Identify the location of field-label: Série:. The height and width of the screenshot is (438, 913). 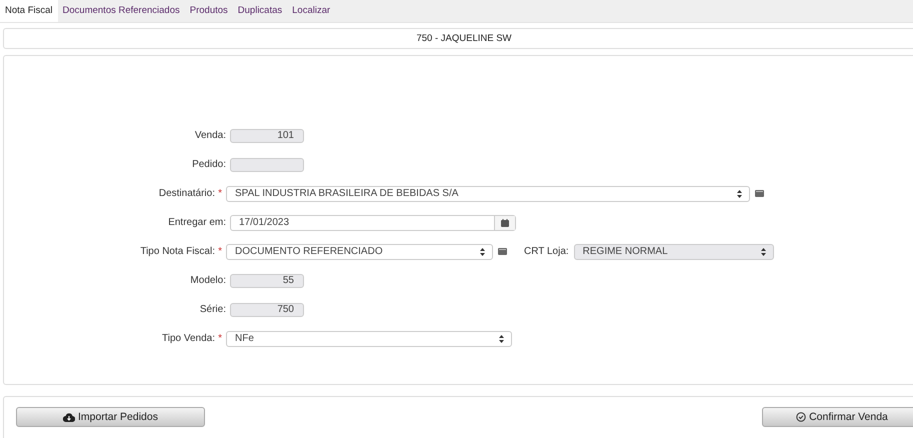
(213, 309).